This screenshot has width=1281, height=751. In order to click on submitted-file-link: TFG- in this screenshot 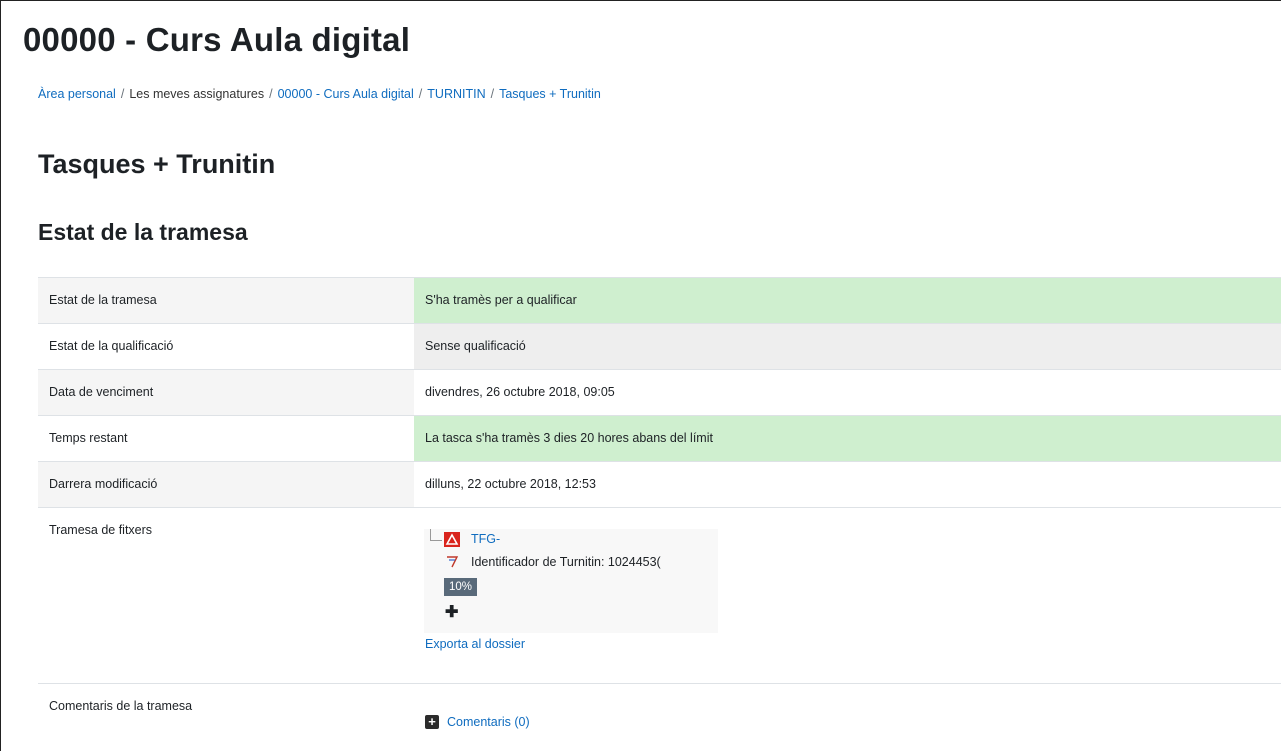, I will do `click(485, 539)`.